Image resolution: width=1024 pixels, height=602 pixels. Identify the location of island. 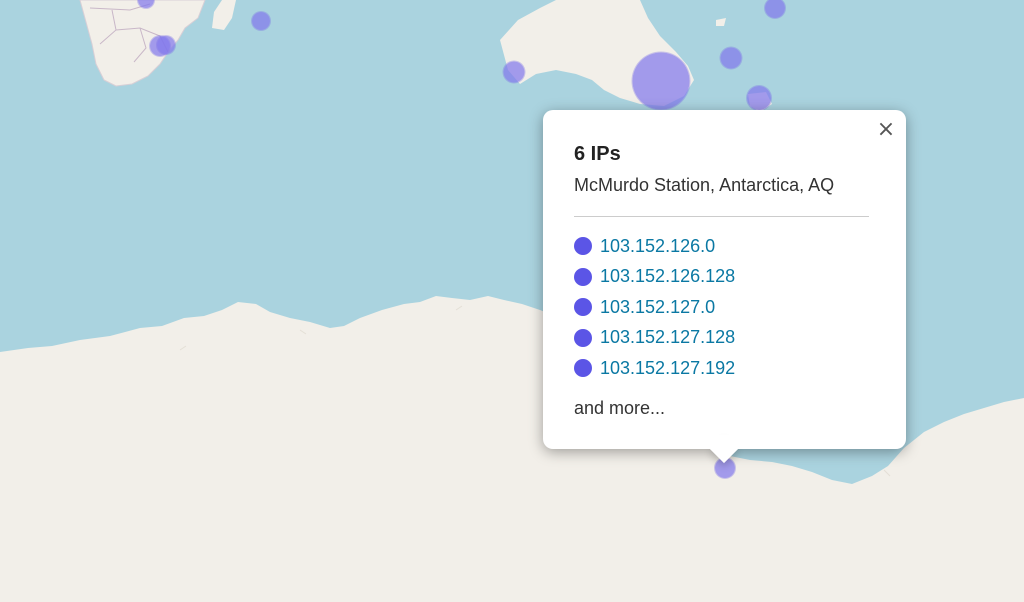
(721, 22).